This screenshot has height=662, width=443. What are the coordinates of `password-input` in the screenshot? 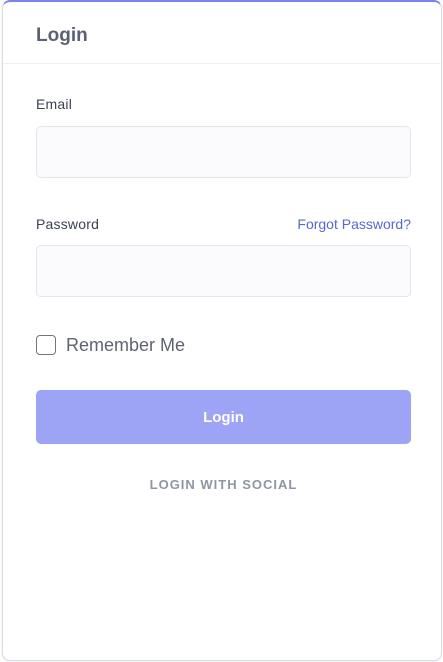 It's located at (223, 271).